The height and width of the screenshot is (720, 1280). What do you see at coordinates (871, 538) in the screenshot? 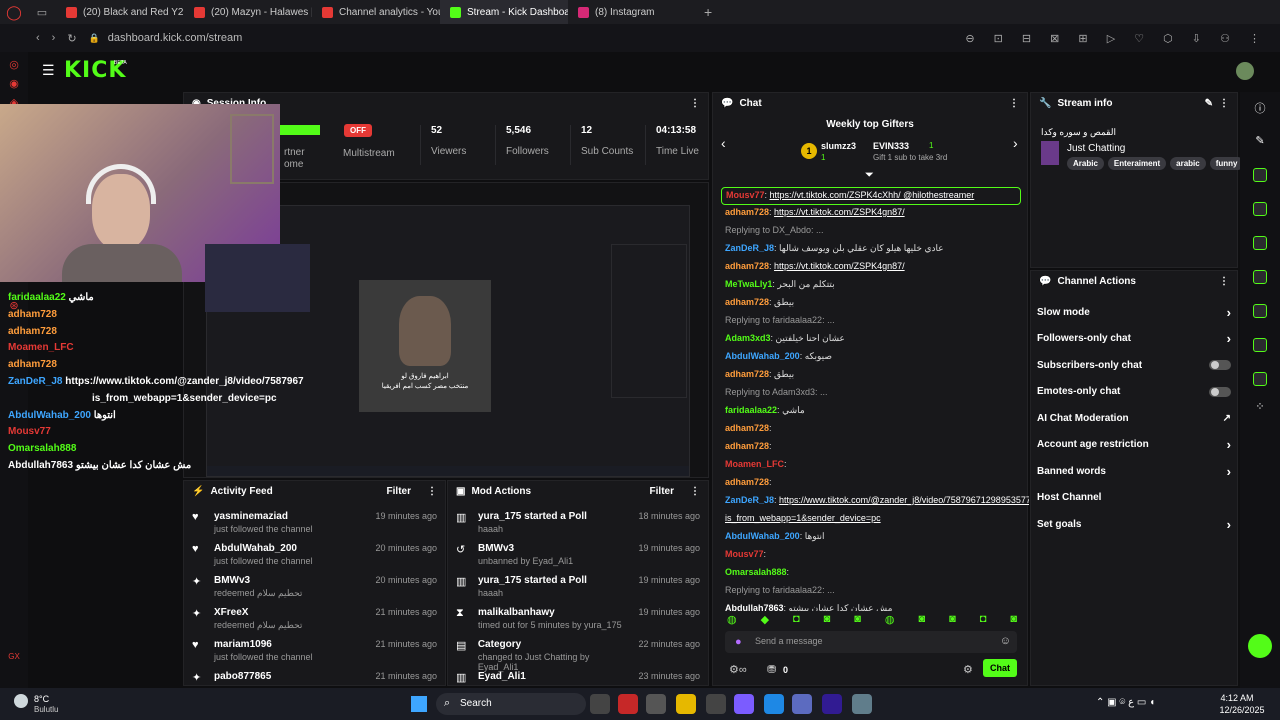
I see `chat-message: AbdulWahab_200: انتوها` at bounding box center [871, 538].